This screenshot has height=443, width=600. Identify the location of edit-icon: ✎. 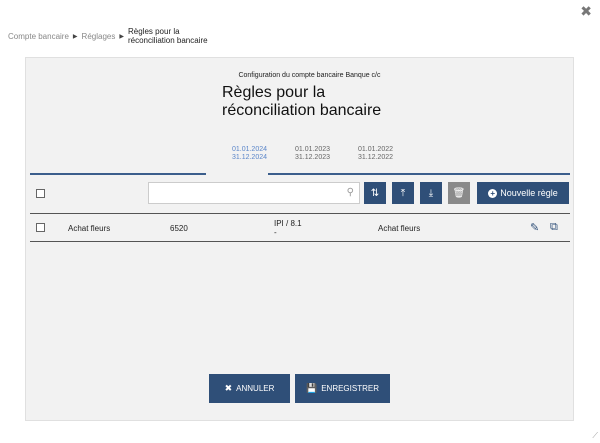
(534, 227).